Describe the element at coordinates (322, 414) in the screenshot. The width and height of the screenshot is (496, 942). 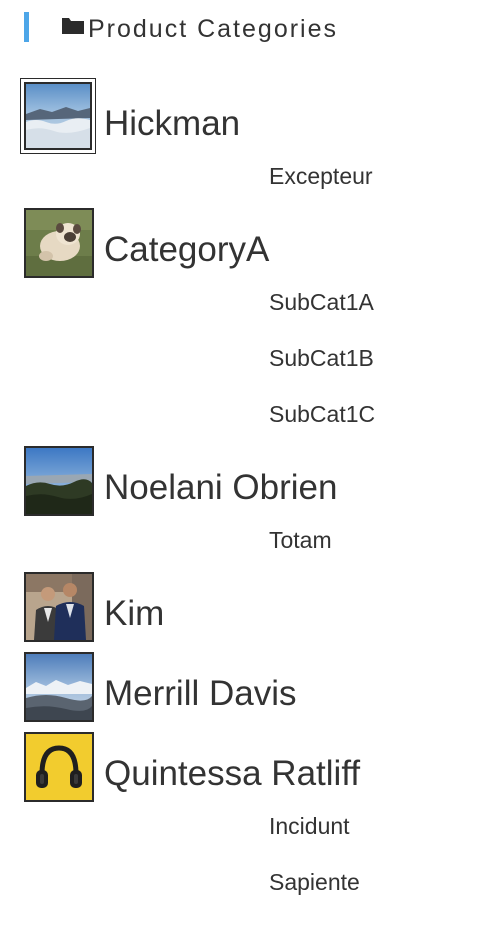
I see `subcategory-link: SubCat1C` at that location.